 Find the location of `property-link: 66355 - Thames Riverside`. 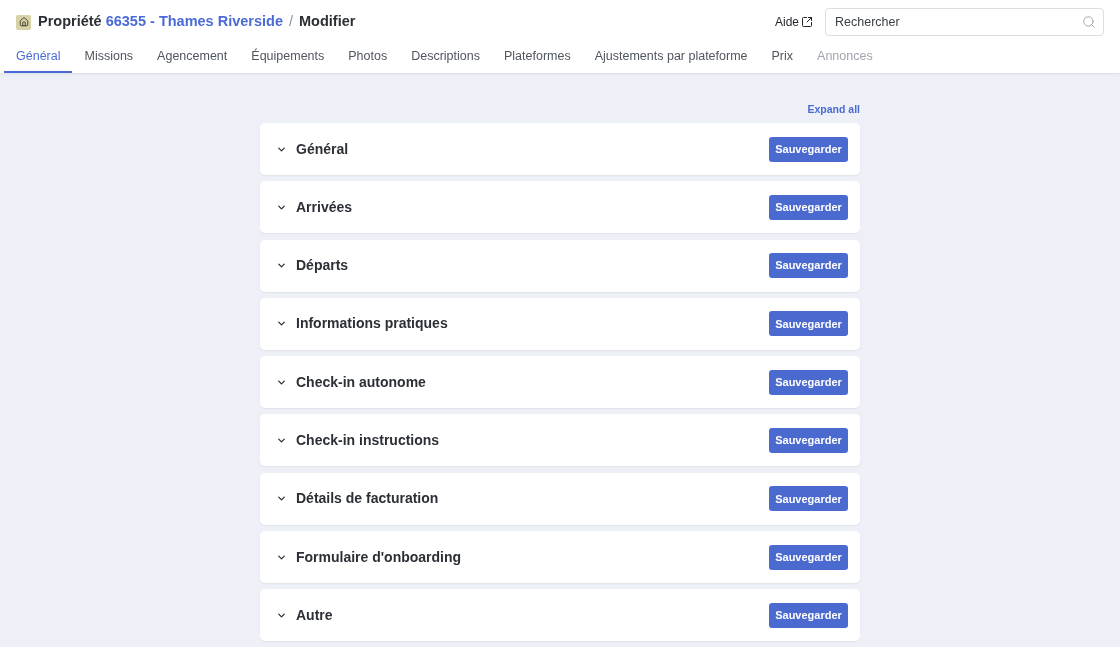

property-link: 66355 - Thames Riverside is located at coordinates (194, 22).